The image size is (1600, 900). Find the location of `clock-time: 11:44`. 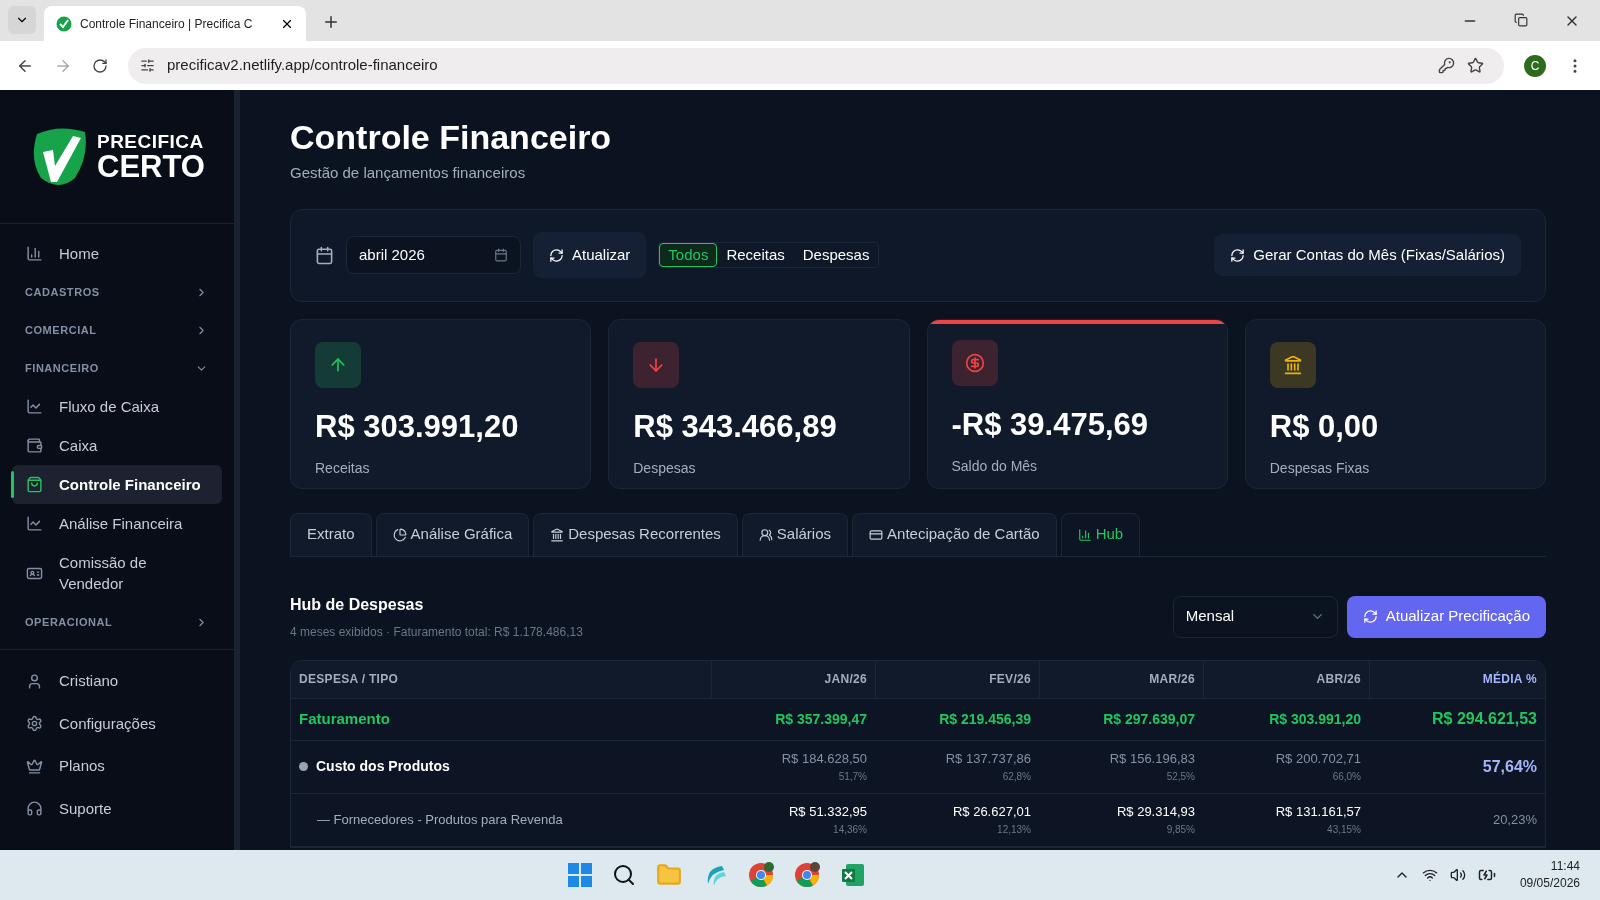

clock-time: 11:44 is located at coordinates (1565, 866).